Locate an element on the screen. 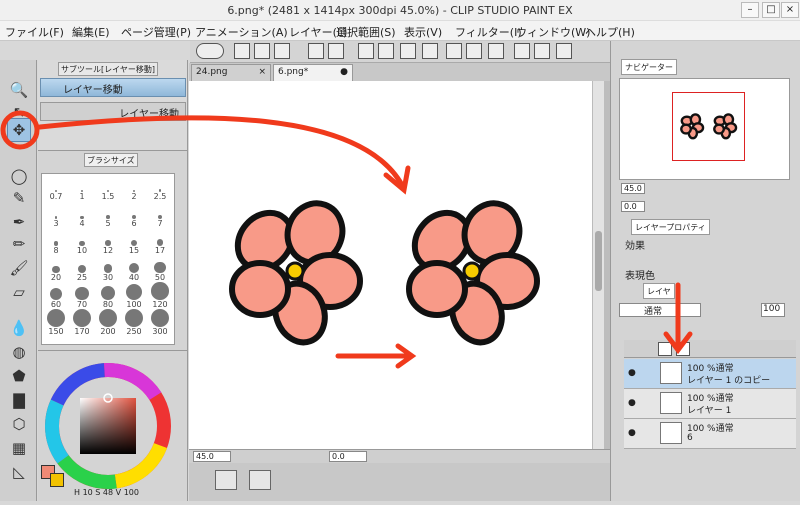  snap-ruler-icon is located at coordinates (522, 51).